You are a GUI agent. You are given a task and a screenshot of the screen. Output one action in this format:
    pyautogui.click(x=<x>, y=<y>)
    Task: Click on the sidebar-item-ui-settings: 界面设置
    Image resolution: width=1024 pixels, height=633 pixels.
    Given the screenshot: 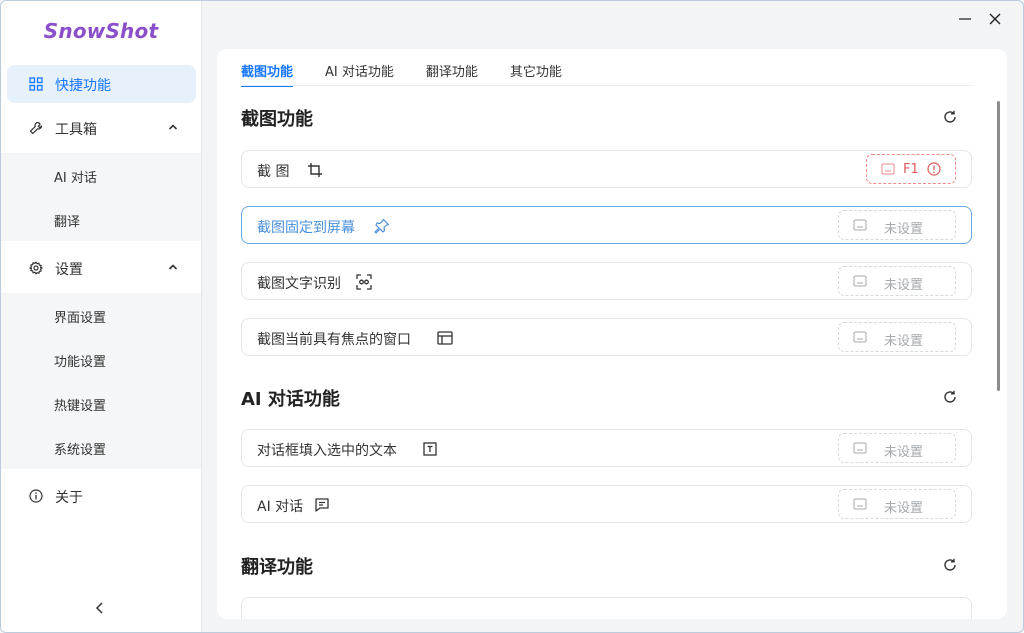 What is the action you would take?
    pyautogui.click(x=101, y=315)
    